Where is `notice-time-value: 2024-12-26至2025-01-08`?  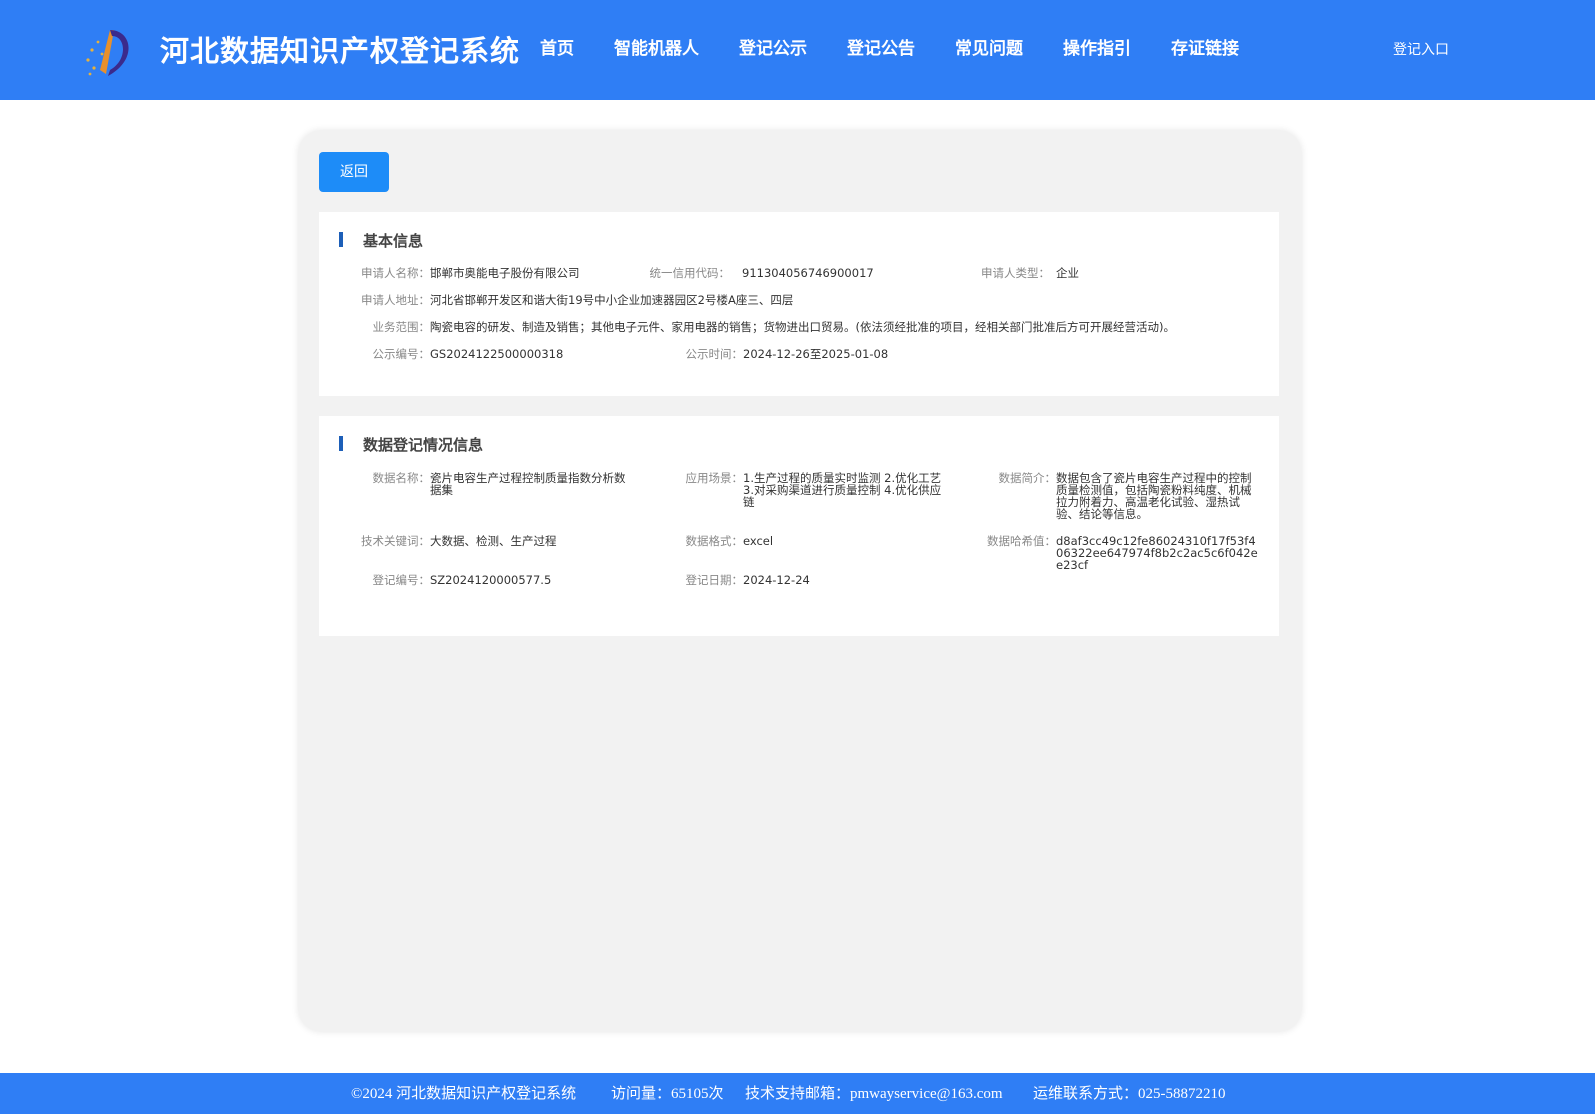
notice-time-value: 2024-12-26至2025-01-08 is located at coordinates (816, 354).